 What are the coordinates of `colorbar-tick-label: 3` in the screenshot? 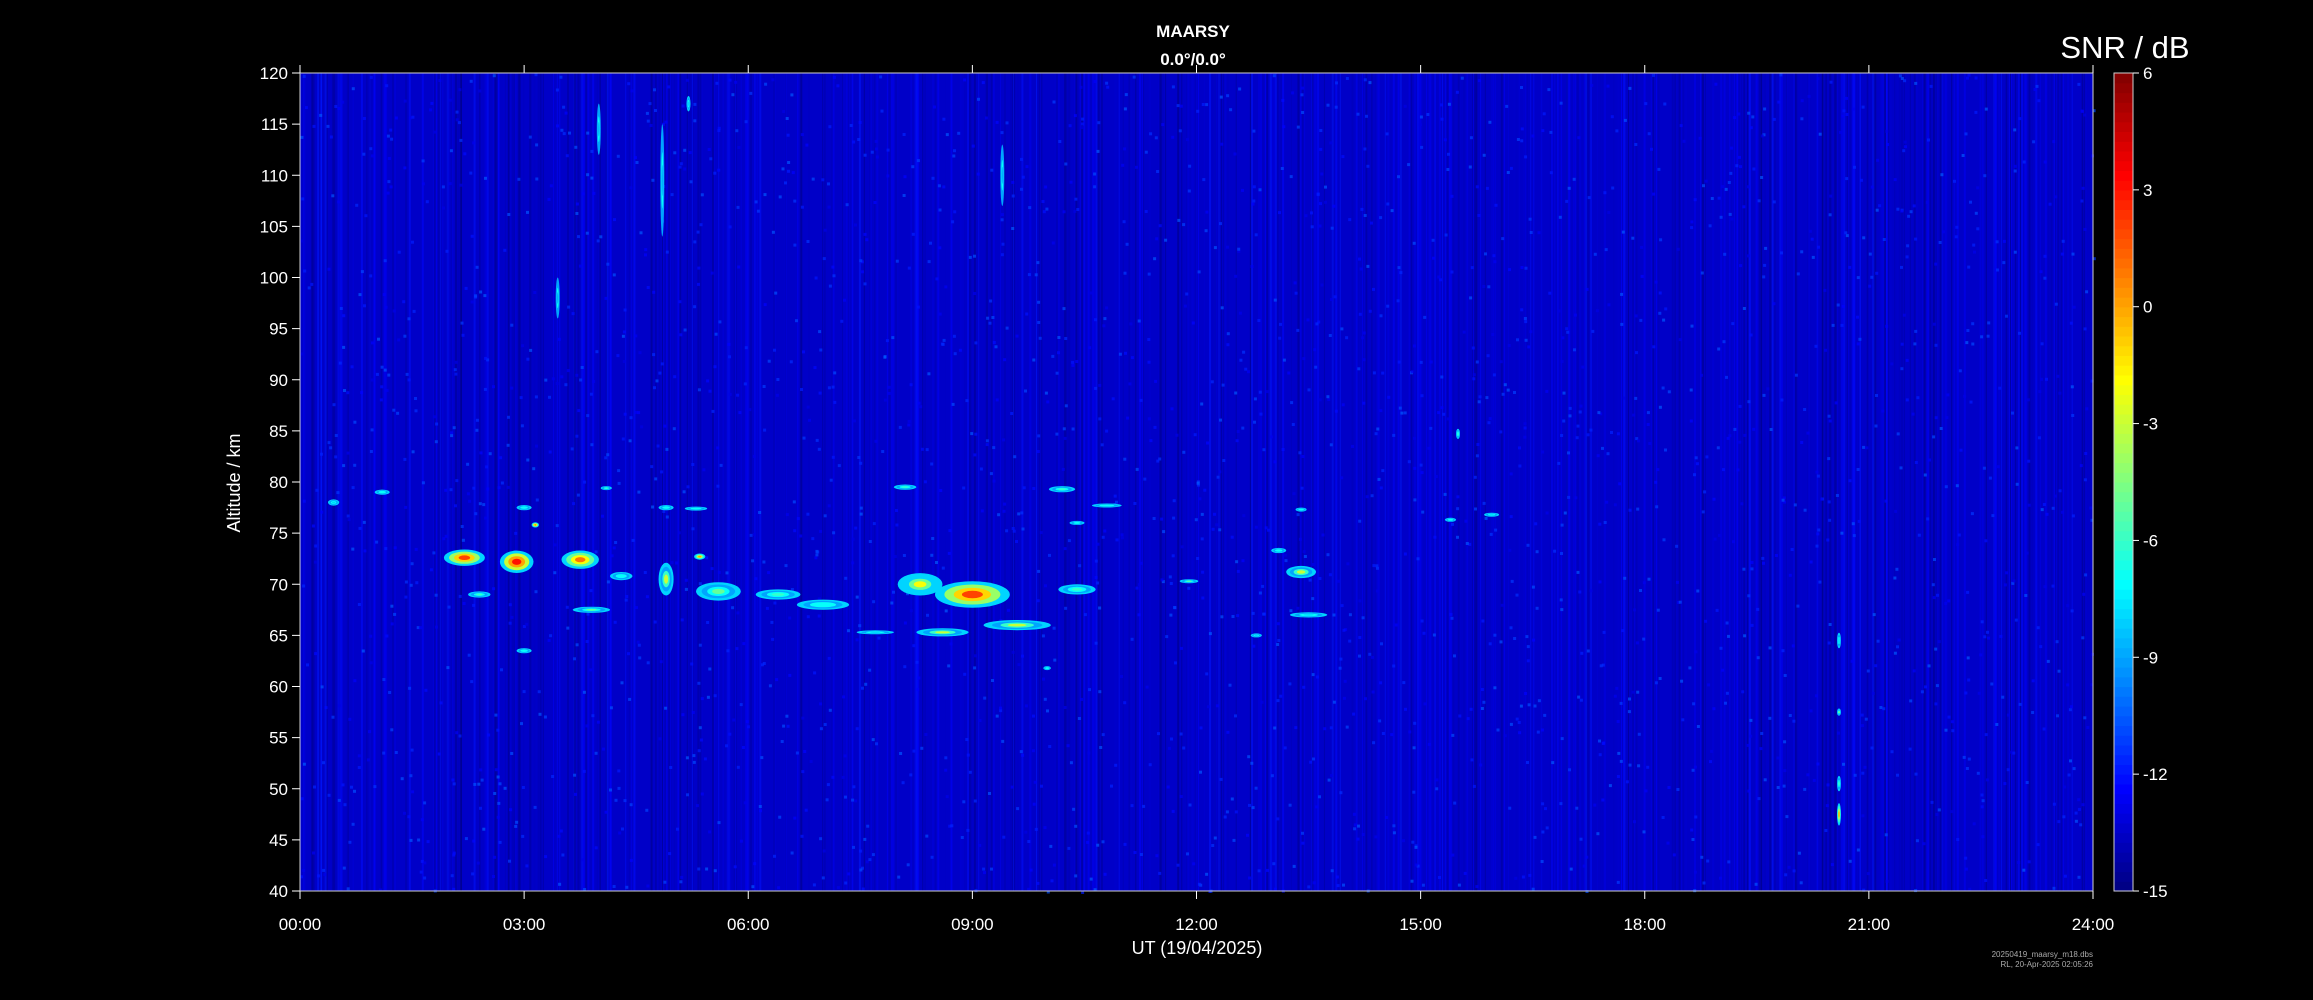 It's located at (2147, 190).